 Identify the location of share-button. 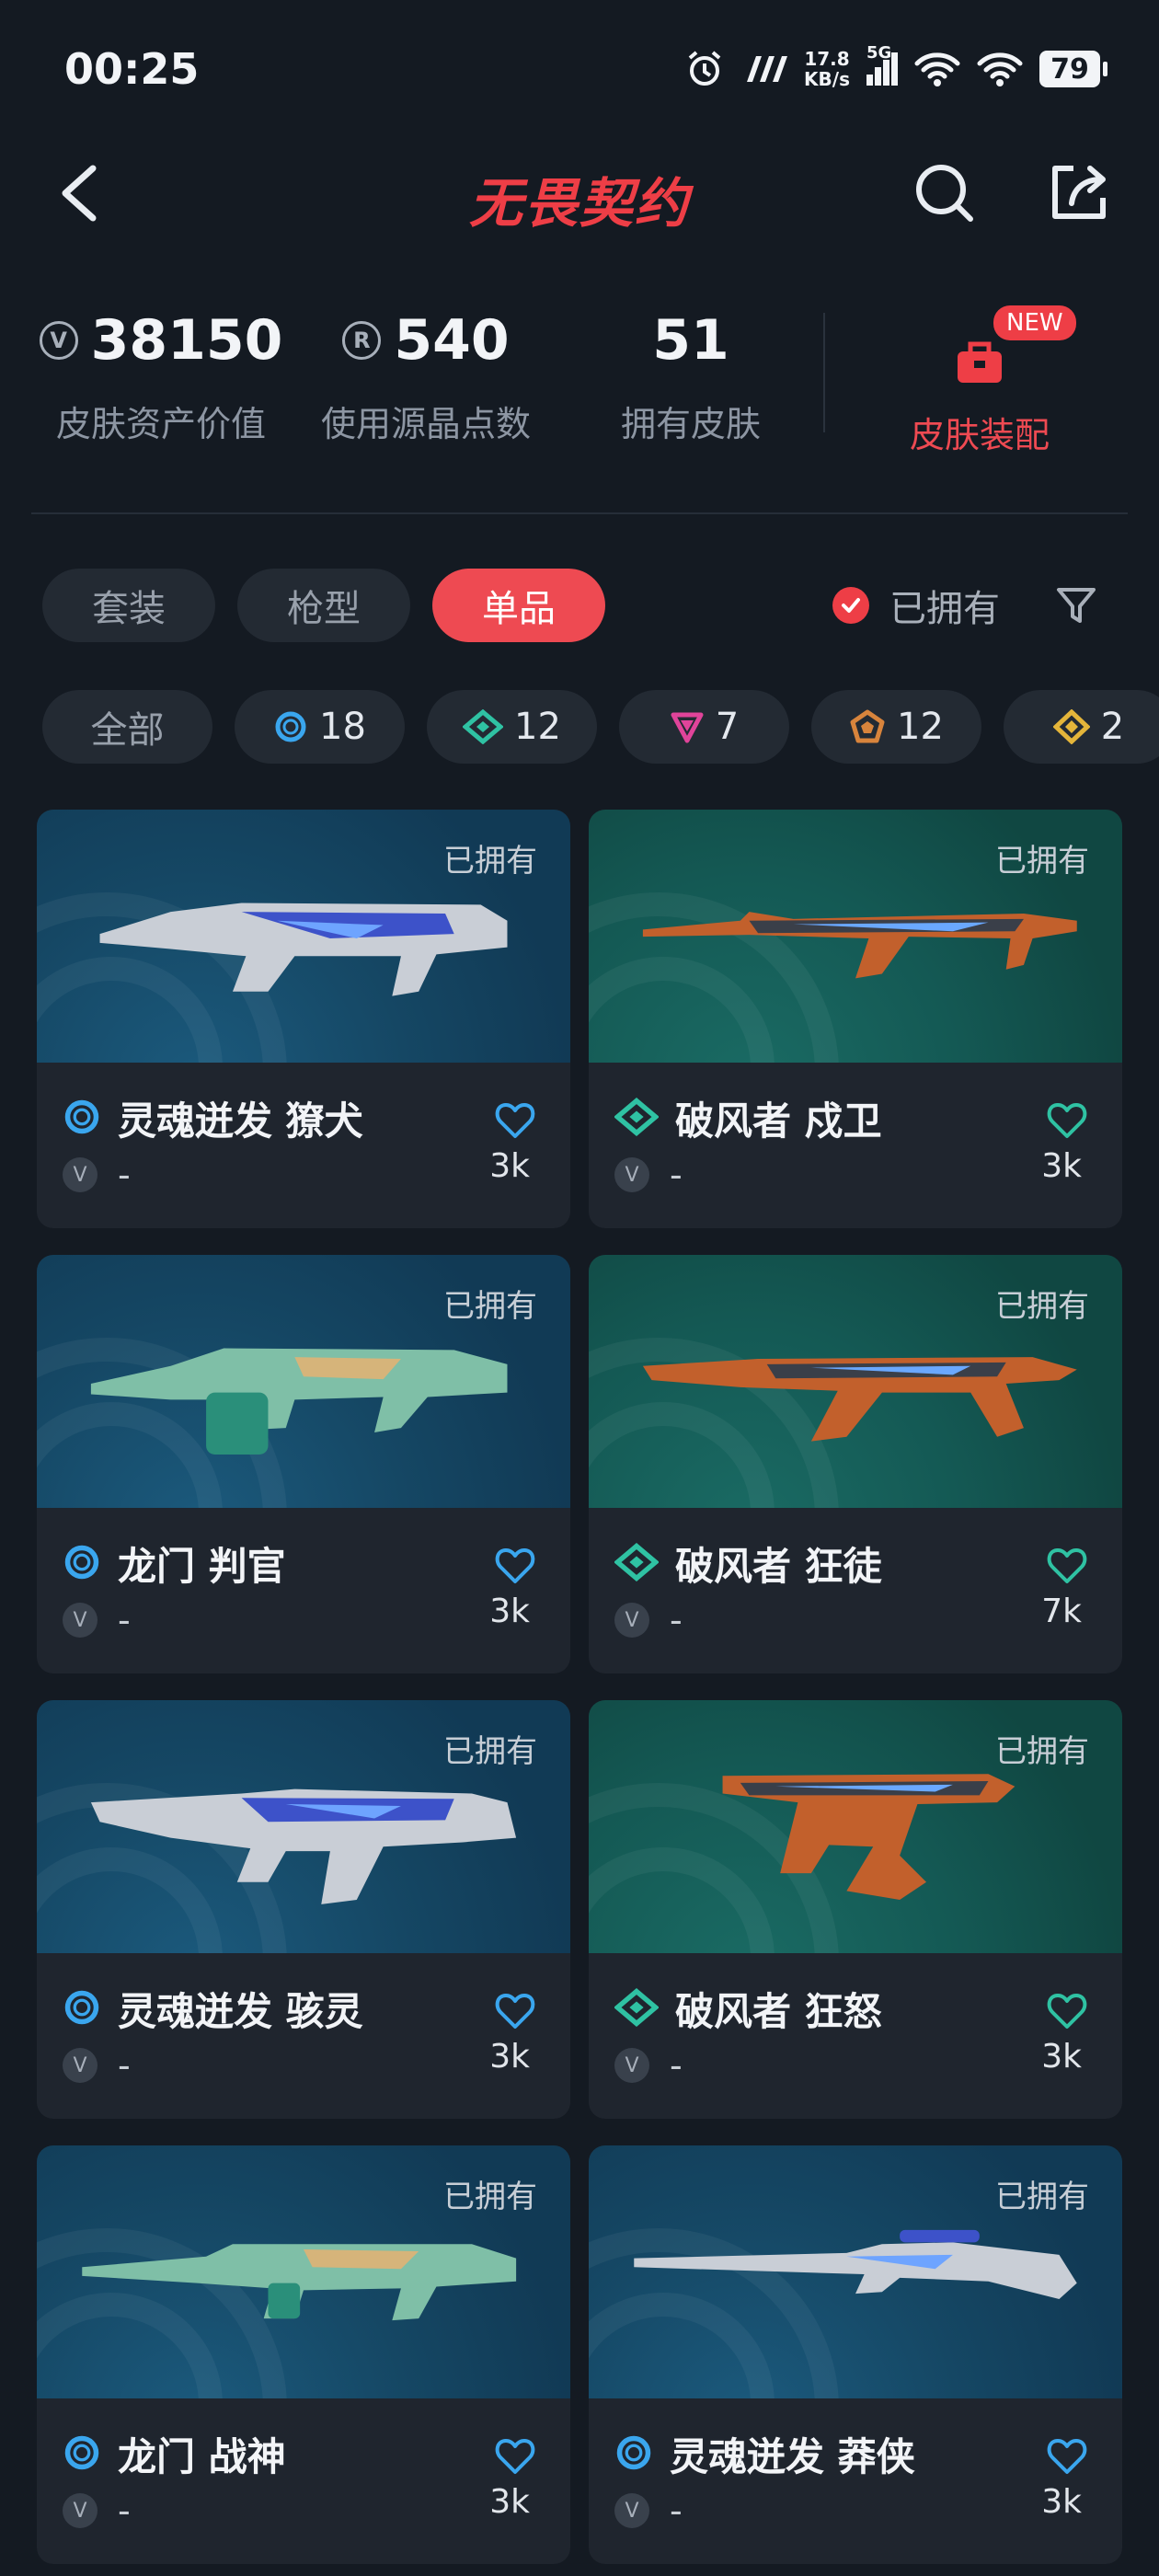
(1078, 193).